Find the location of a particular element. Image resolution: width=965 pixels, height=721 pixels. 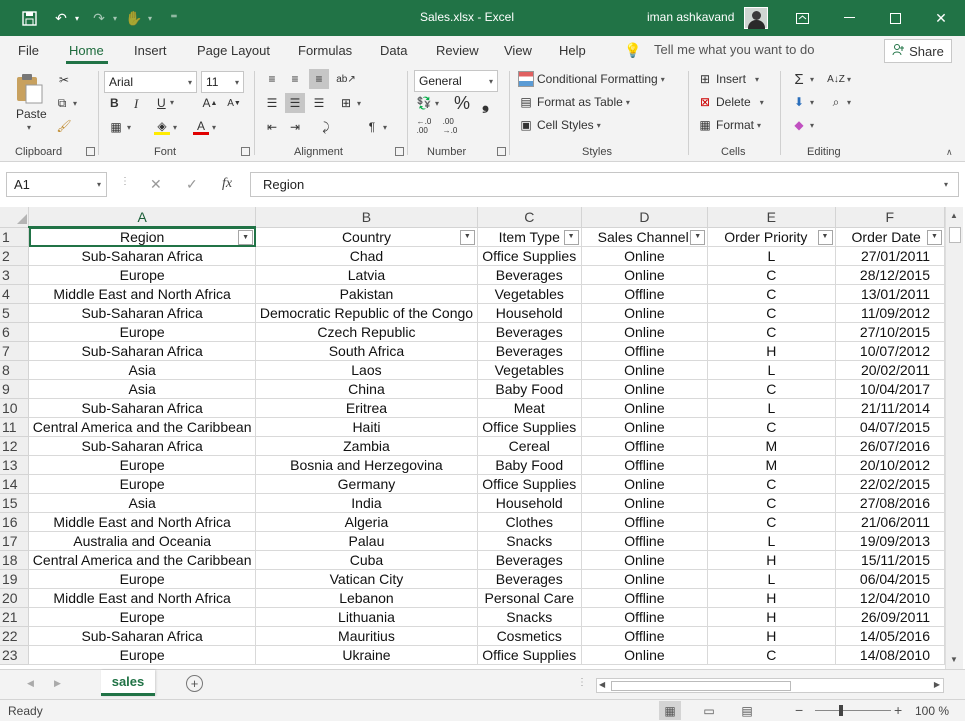

table-cell: Australia and Oceania is located at coordinates (142, 541).